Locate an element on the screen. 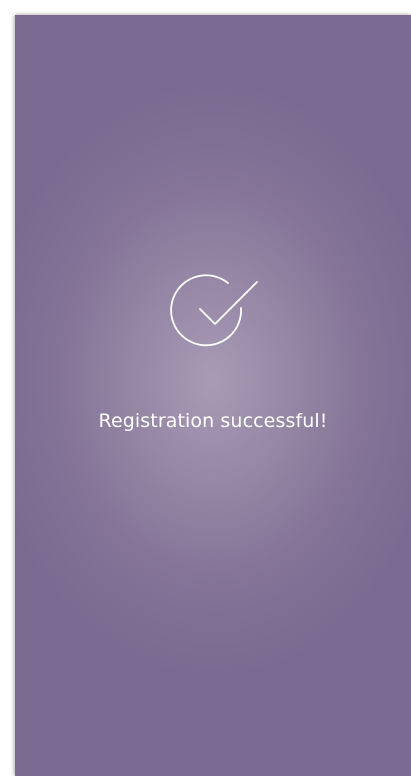  check-circle-icon is located at coordinates (217, 311).